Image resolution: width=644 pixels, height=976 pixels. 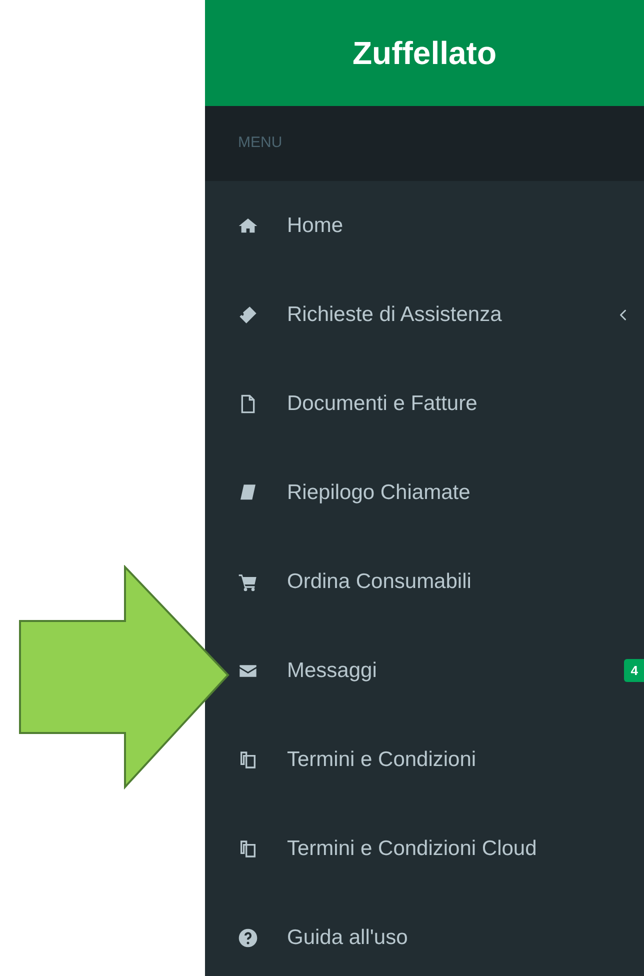 I want to click on menu-label: Guida all'uso, so click(x=347, y=937).